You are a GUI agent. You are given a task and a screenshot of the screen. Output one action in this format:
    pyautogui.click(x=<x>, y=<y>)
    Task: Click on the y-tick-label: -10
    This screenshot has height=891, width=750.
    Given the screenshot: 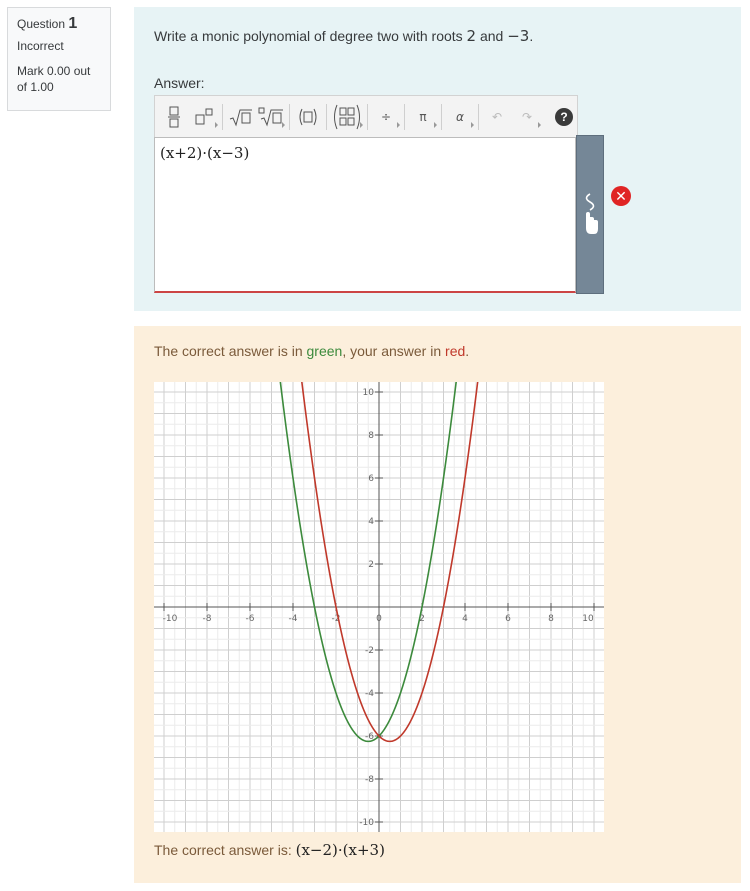 What is the action you would take?
    pyautogui.click(x=366, y=823)
    